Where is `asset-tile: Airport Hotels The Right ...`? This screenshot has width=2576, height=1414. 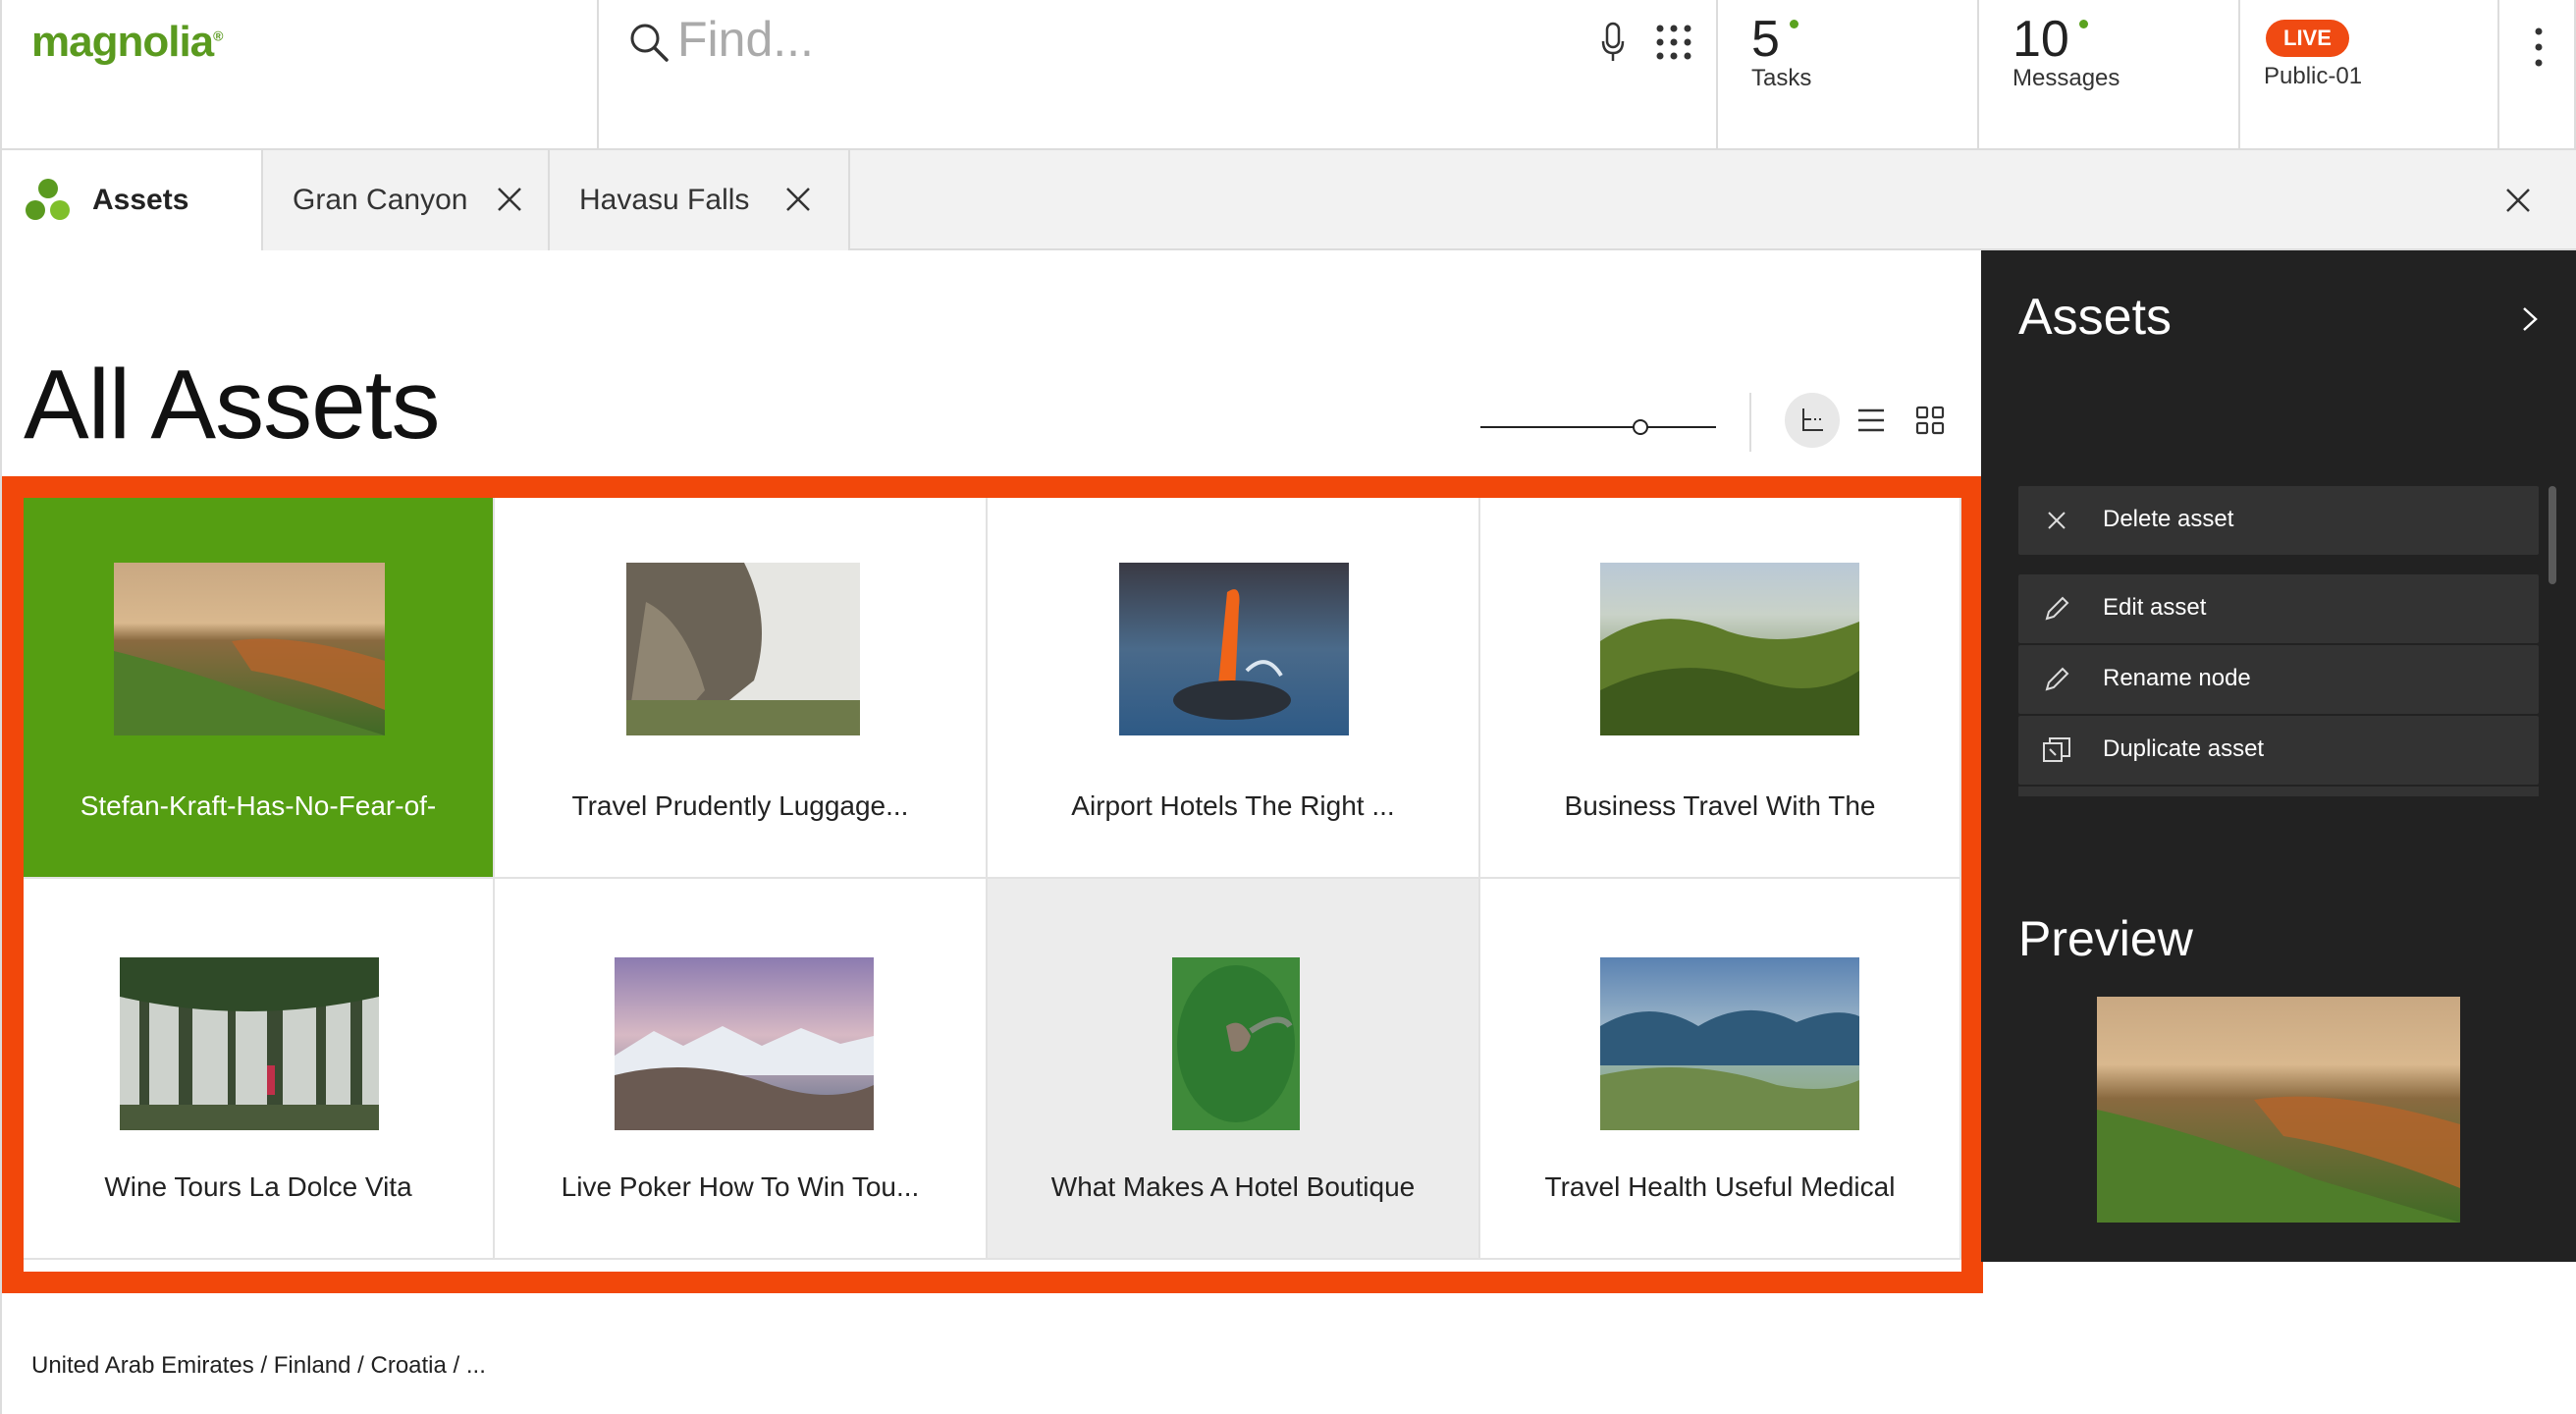
asset-tile: Airport Hotels The Right ... is located at coordinates (1234, 688).